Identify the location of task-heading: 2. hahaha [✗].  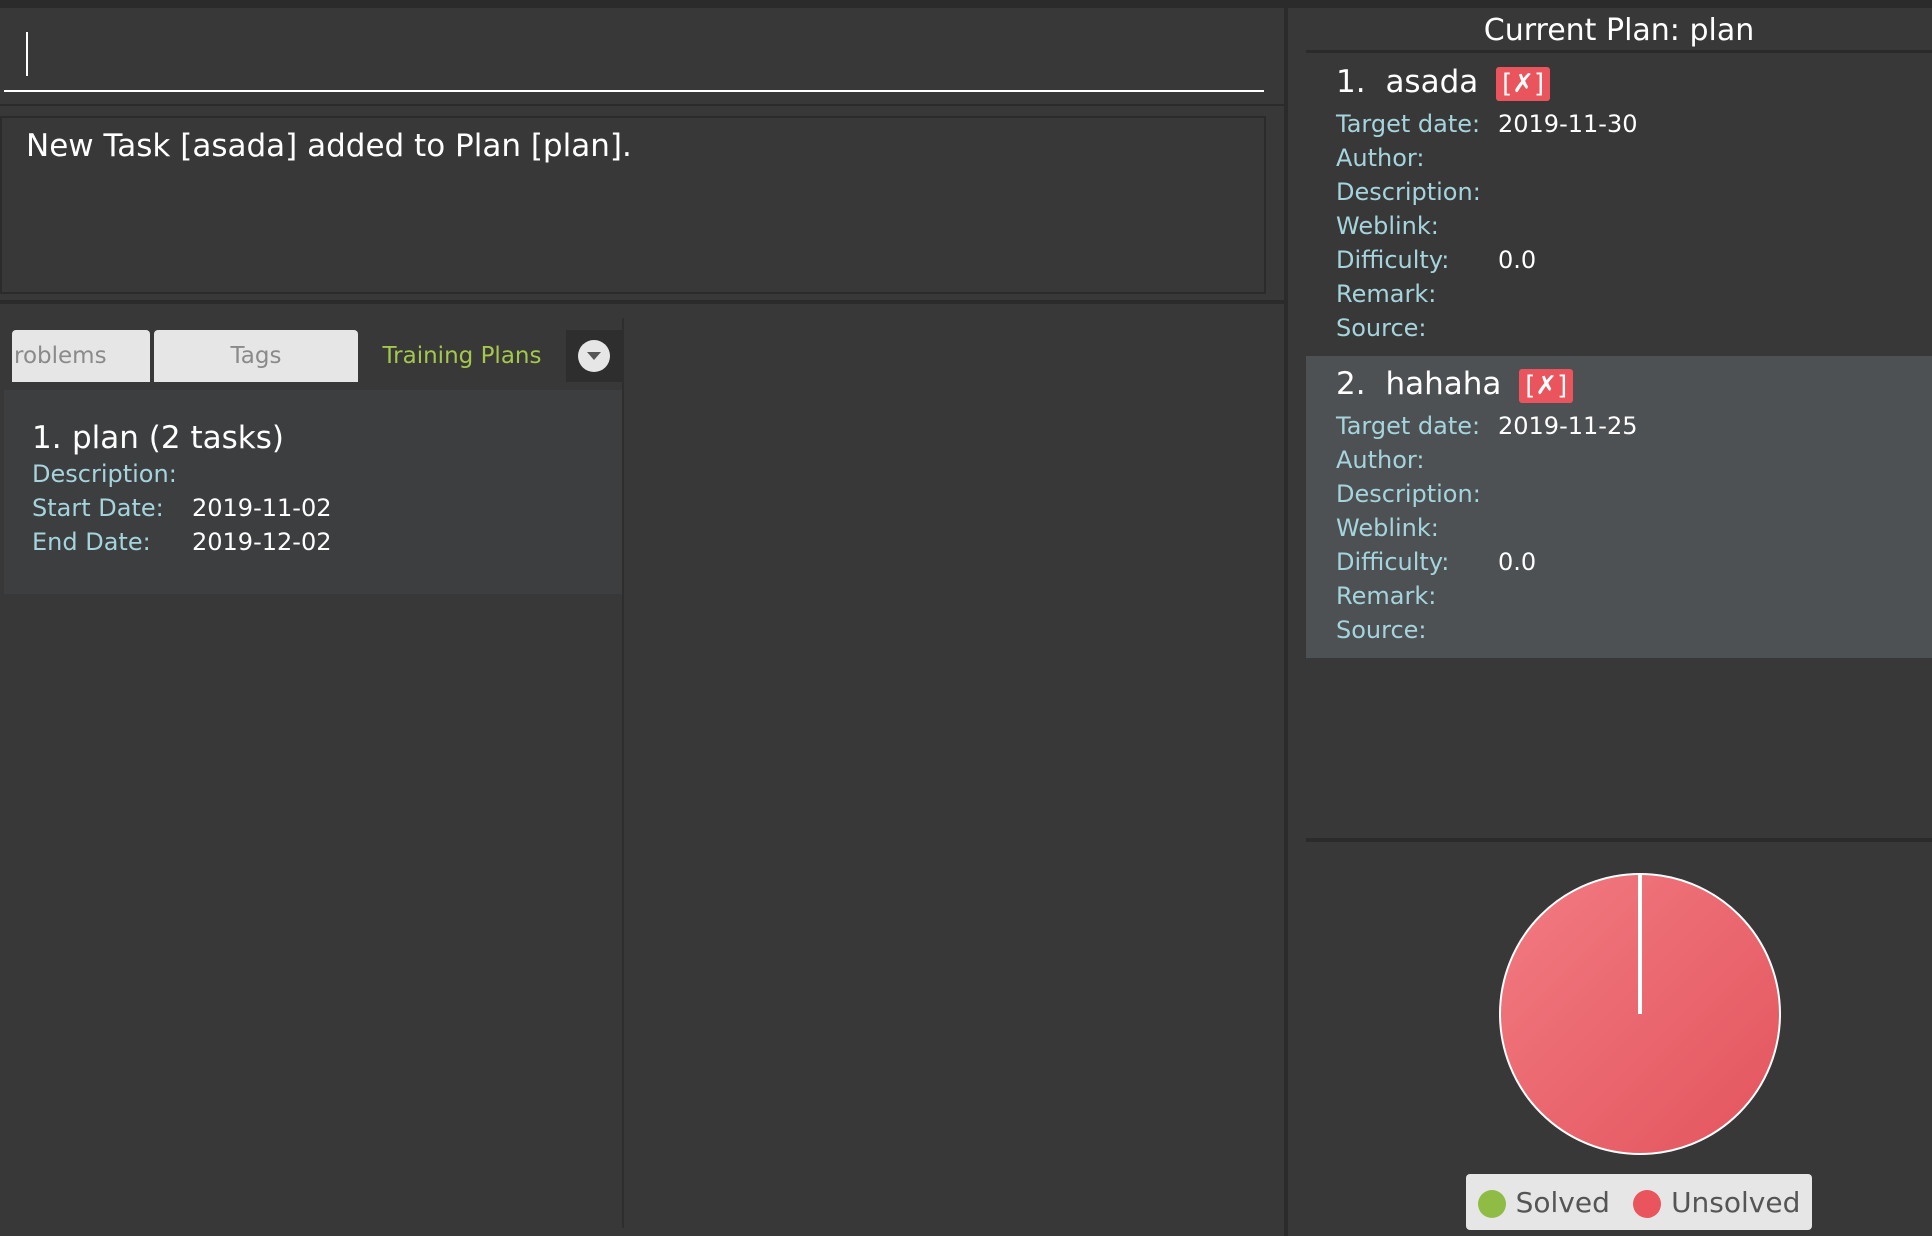
(1455, 384).